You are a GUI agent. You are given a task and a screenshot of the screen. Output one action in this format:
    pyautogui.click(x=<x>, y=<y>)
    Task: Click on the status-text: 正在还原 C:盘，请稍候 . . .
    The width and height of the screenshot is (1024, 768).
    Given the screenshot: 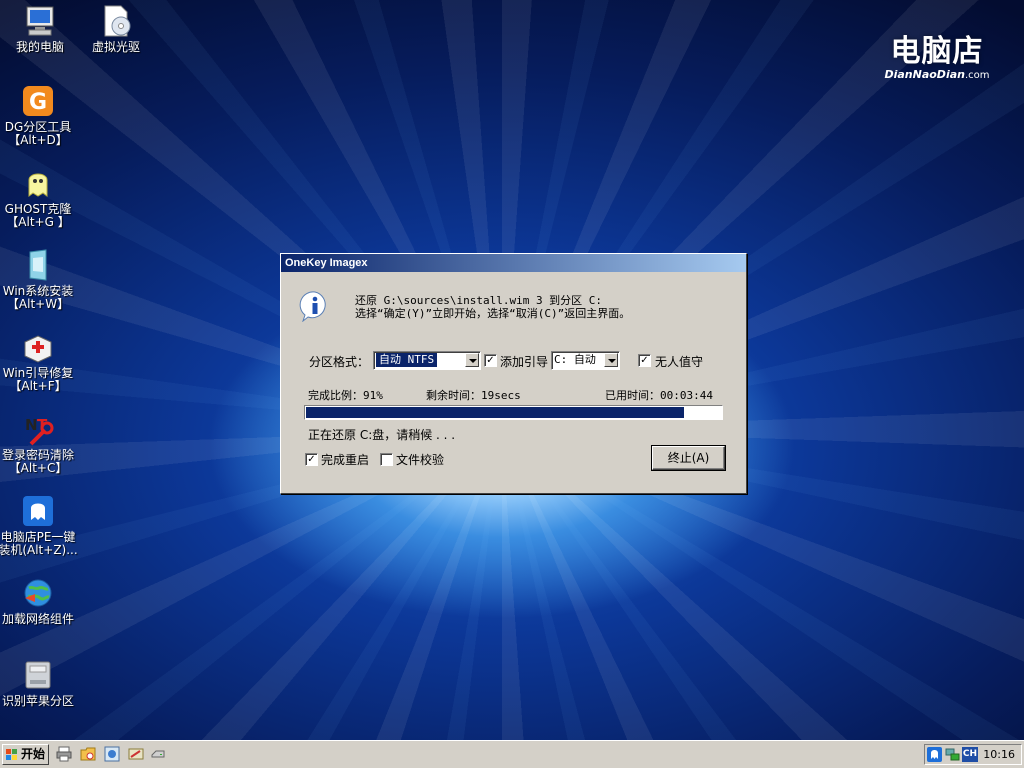 What is the action you would take?
    pyautogui.click(x=382, y=435)
    